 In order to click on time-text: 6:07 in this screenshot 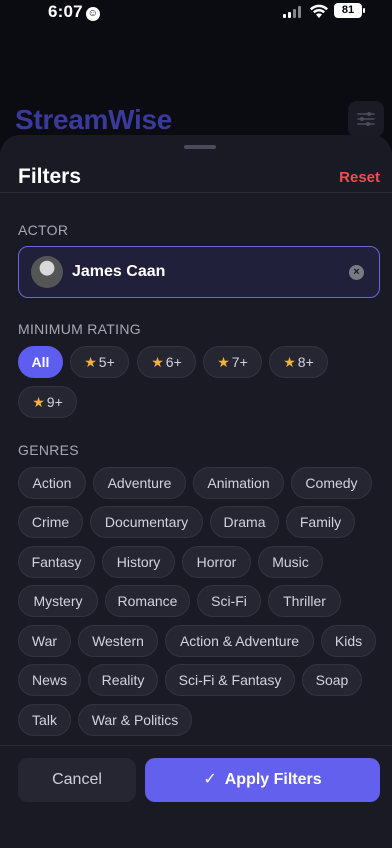, I will do `click(65, 11)`.